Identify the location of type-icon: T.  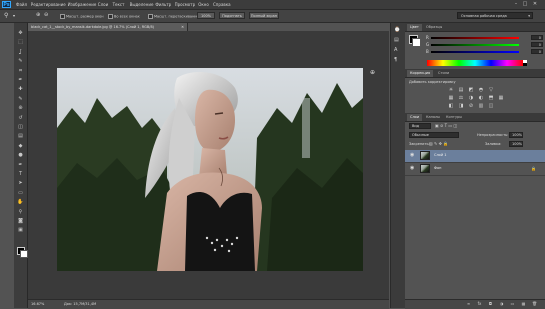
(20, 174).